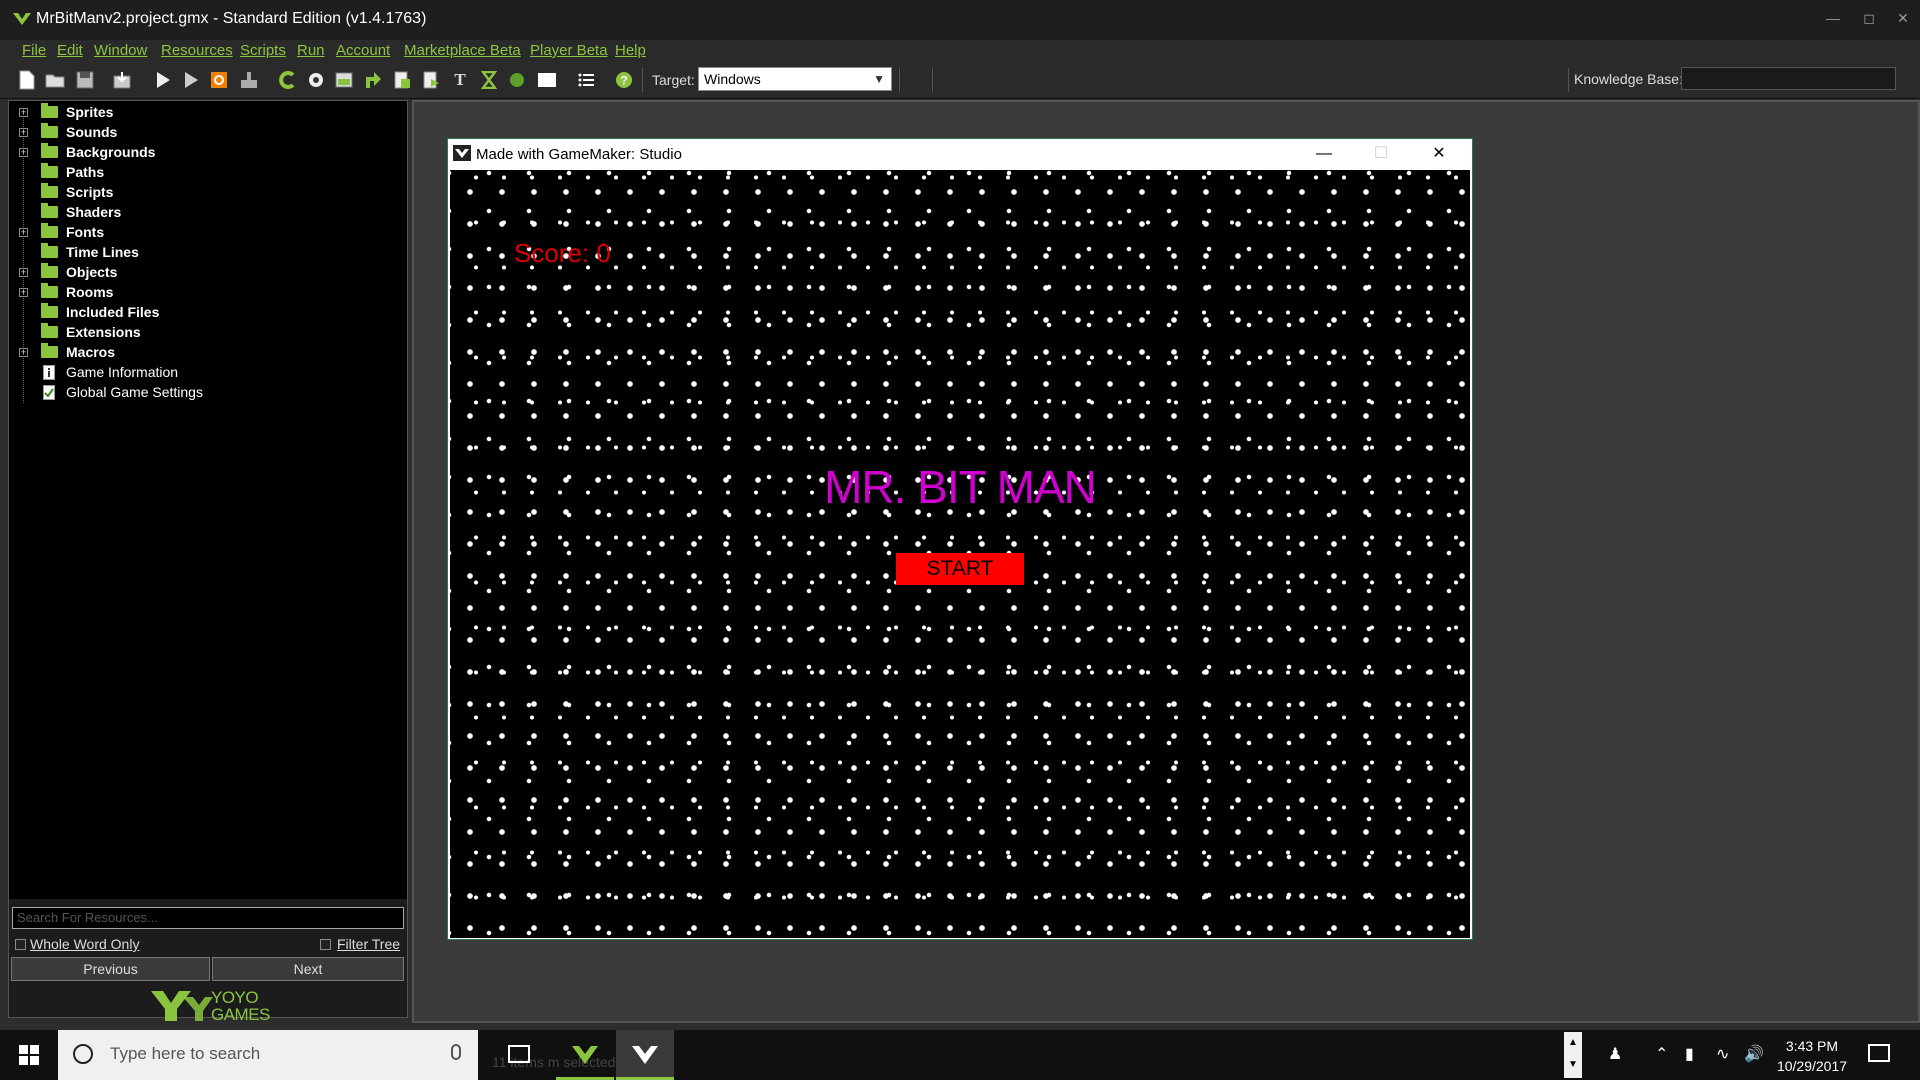  Describe the element at coordinates (1689, 1054) in the screenshot. I see `battery-icon: ▮` at that location.